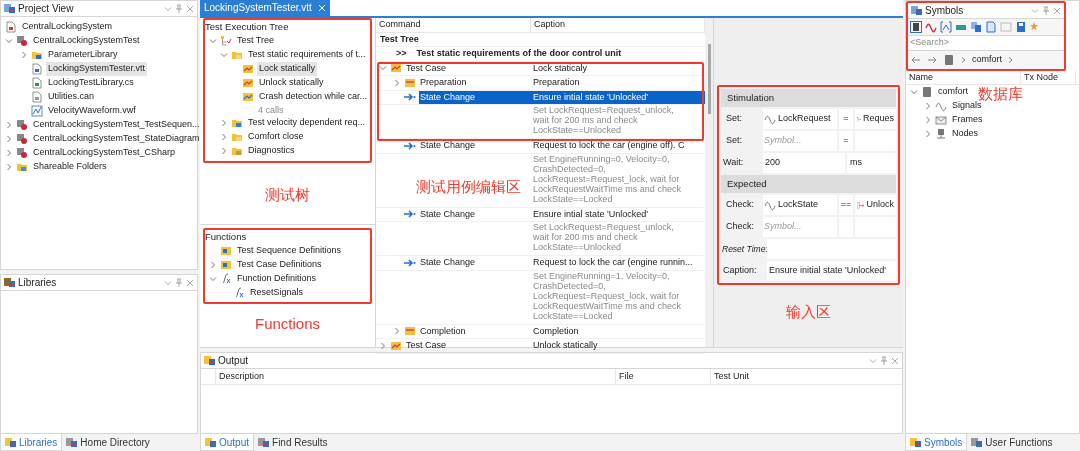 This screenshot has width=1080, height=451. What do you see at coordinates (986, 43) in the screenshot?
I see `search-field: <Search>` at bounding box center [986, 43].